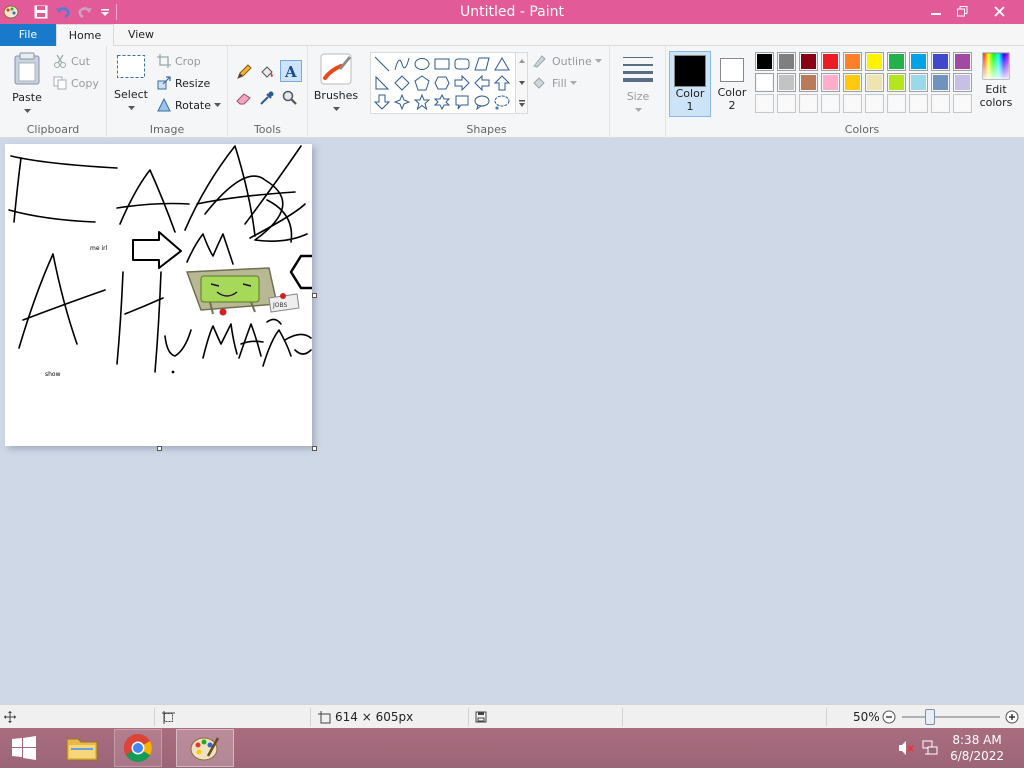 This screenshot has width=1024, height=768. What do you see at coordinates (482, 102) in the screenshot?
I see `oval-callout-shape-icon` at bounding box center [482, 102].